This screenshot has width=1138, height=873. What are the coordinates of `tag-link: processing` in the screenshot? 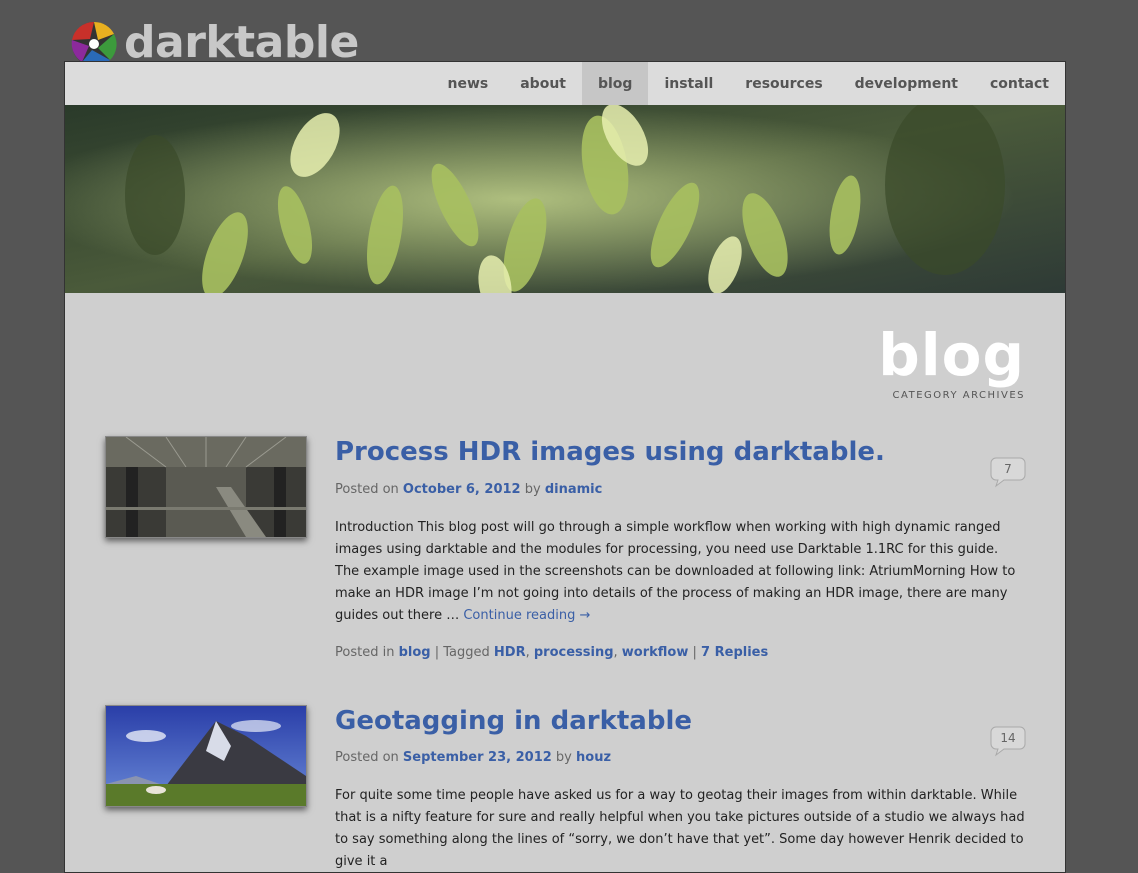 It's located at (574, 652).